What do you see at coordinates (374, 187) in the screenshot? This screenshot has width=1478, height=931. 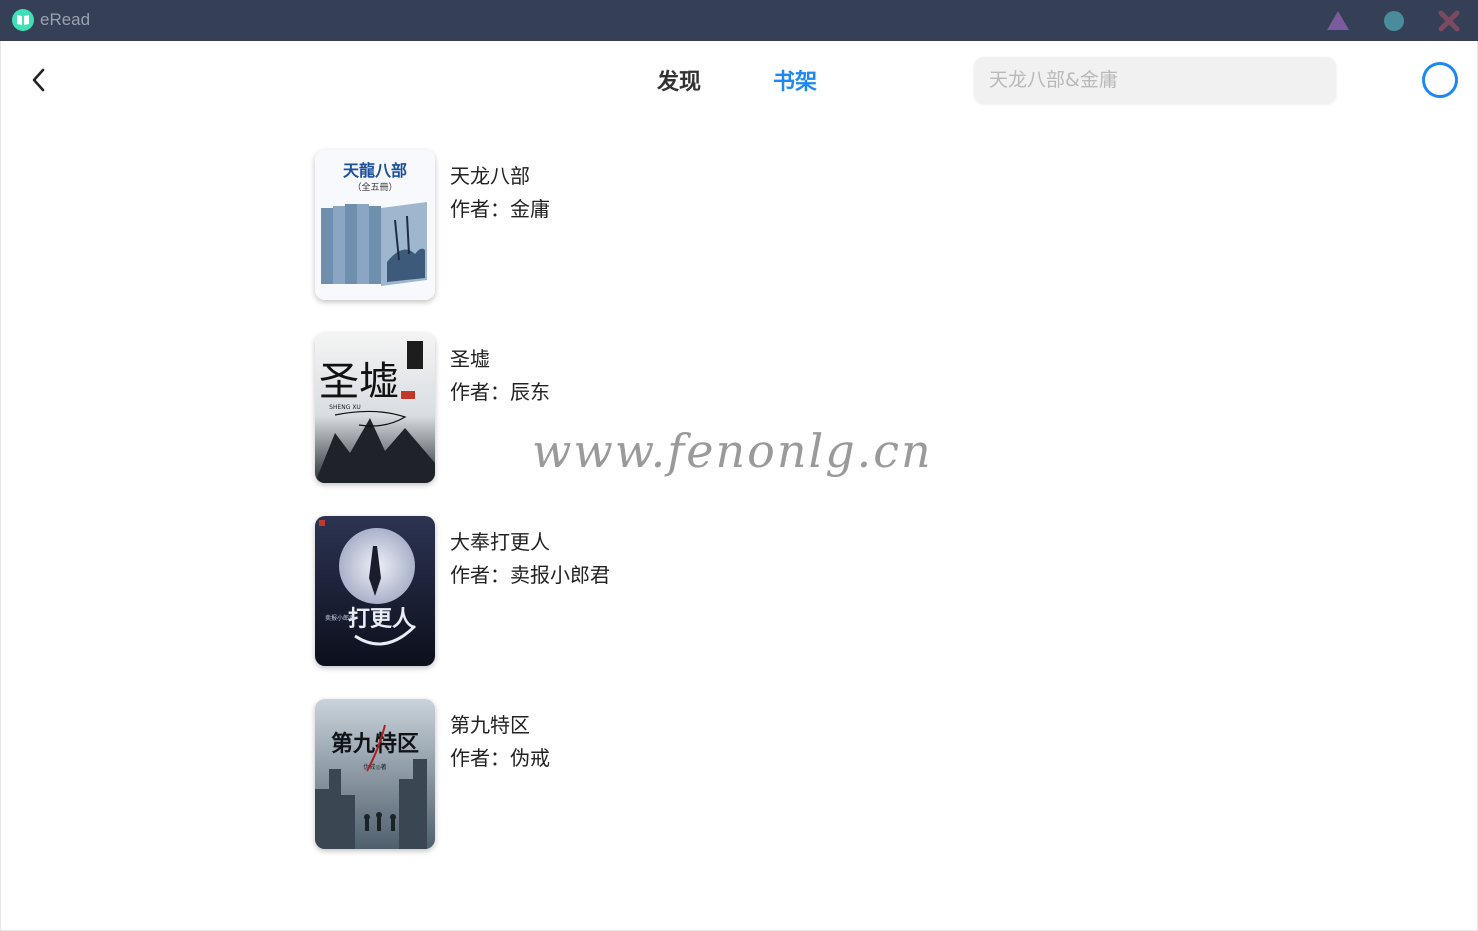 I see `svg-text: （全五冊）` at bounding box center [374, 187].